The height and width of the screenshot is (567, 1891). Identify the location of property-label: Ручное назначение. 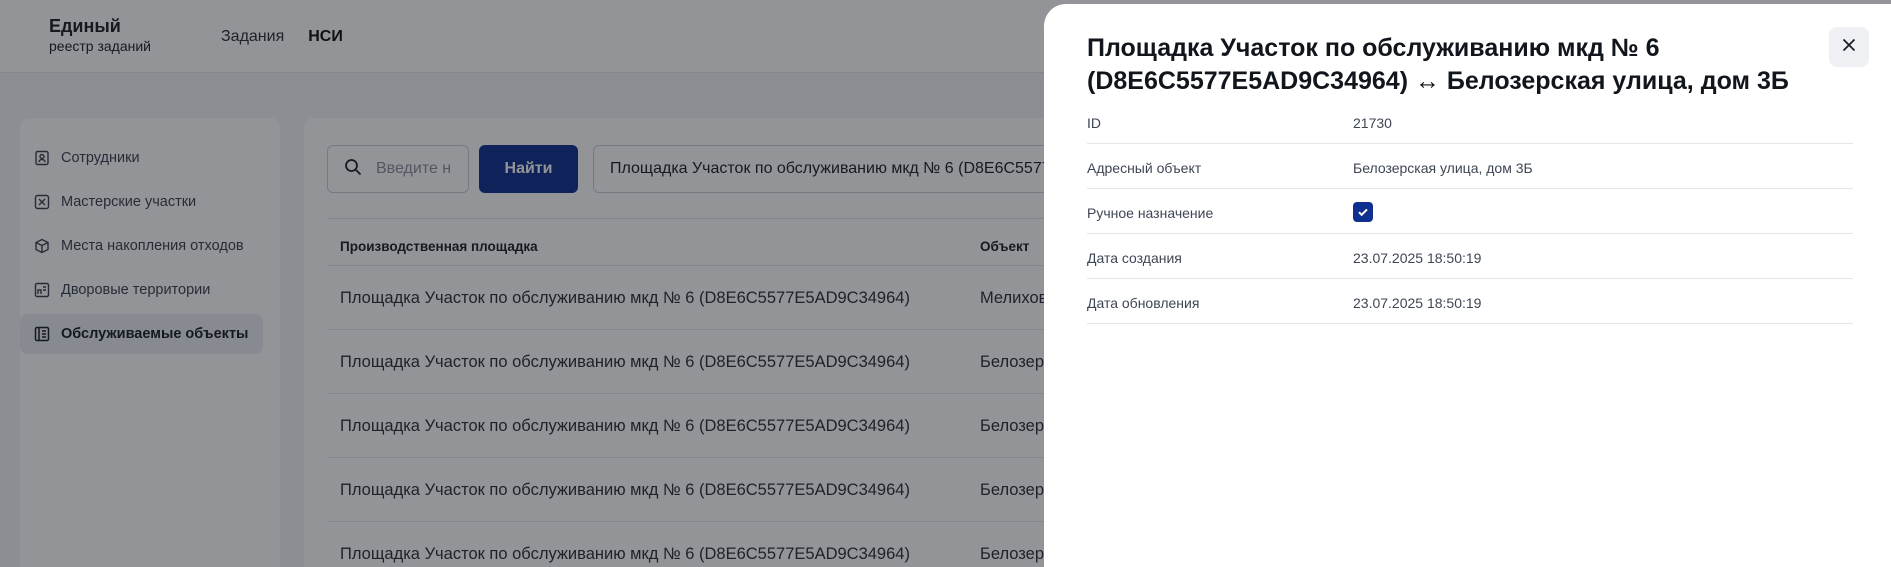
(1150, 213).